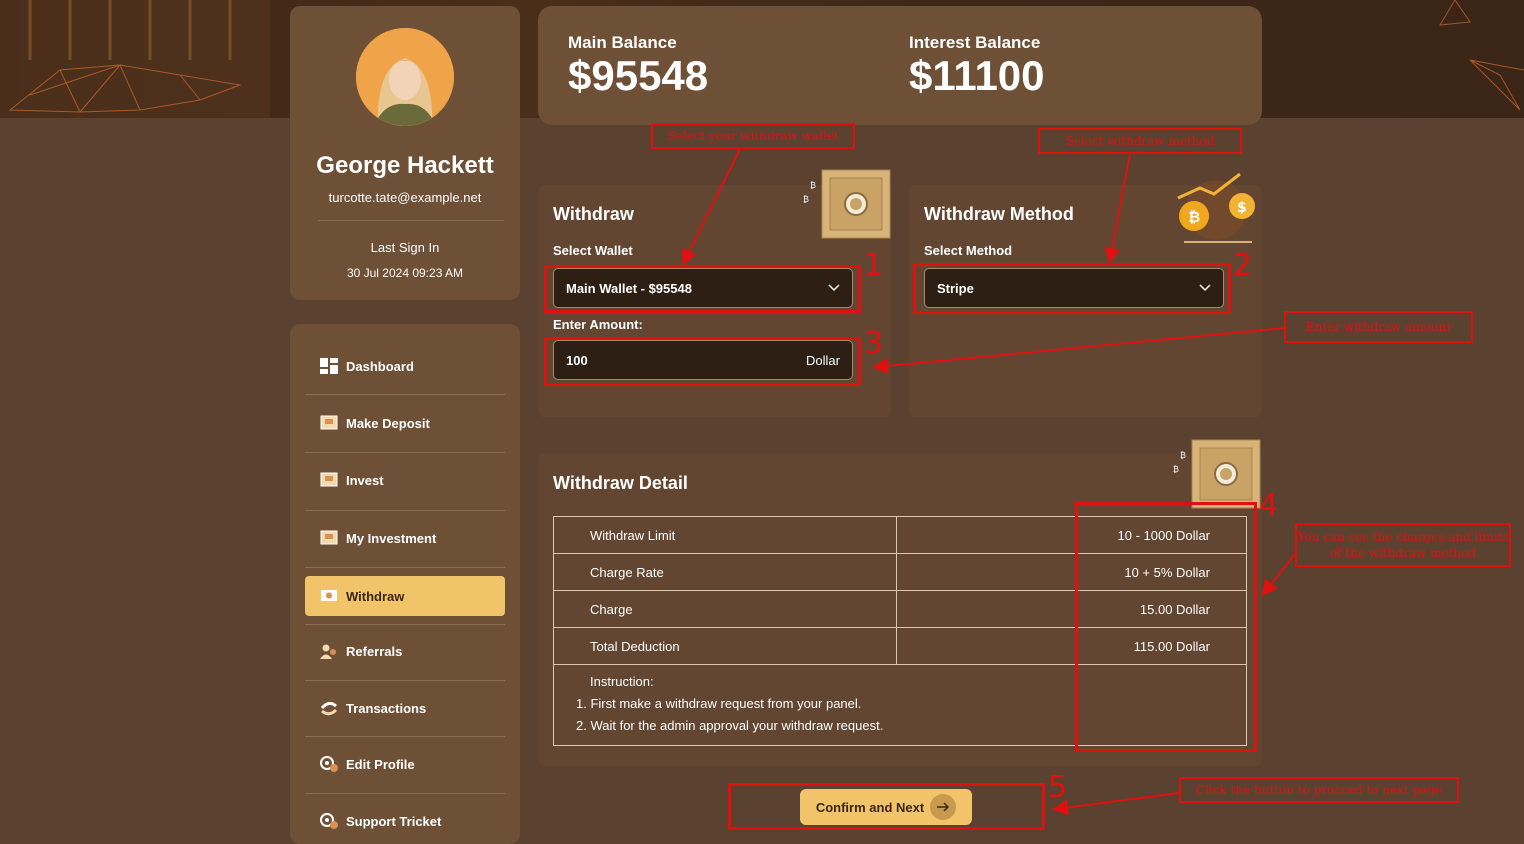 Image resolution: width=1524 pixels, height=844 pixels. I want to click on annotation-box-wallet, so click(702, 289).